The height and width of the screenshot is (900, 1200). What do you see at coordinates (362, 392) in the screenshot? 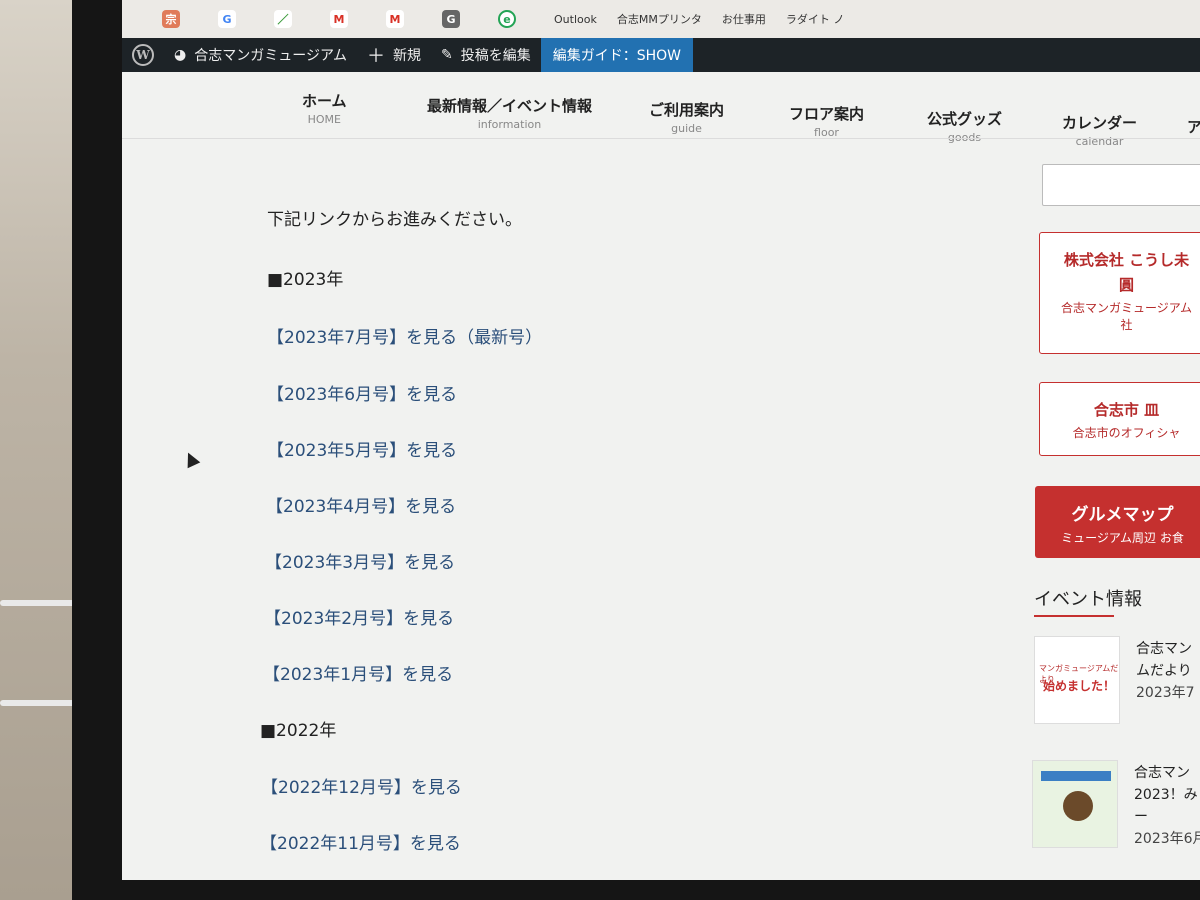
I see `issue-link: 【2023年6月号】を見る` at bounding box center [362, 392].